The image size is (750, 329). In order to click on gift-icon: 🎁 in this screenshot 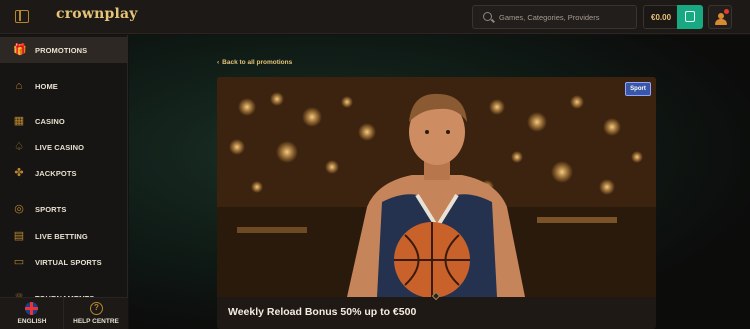, I will do `click(20, 50)`.